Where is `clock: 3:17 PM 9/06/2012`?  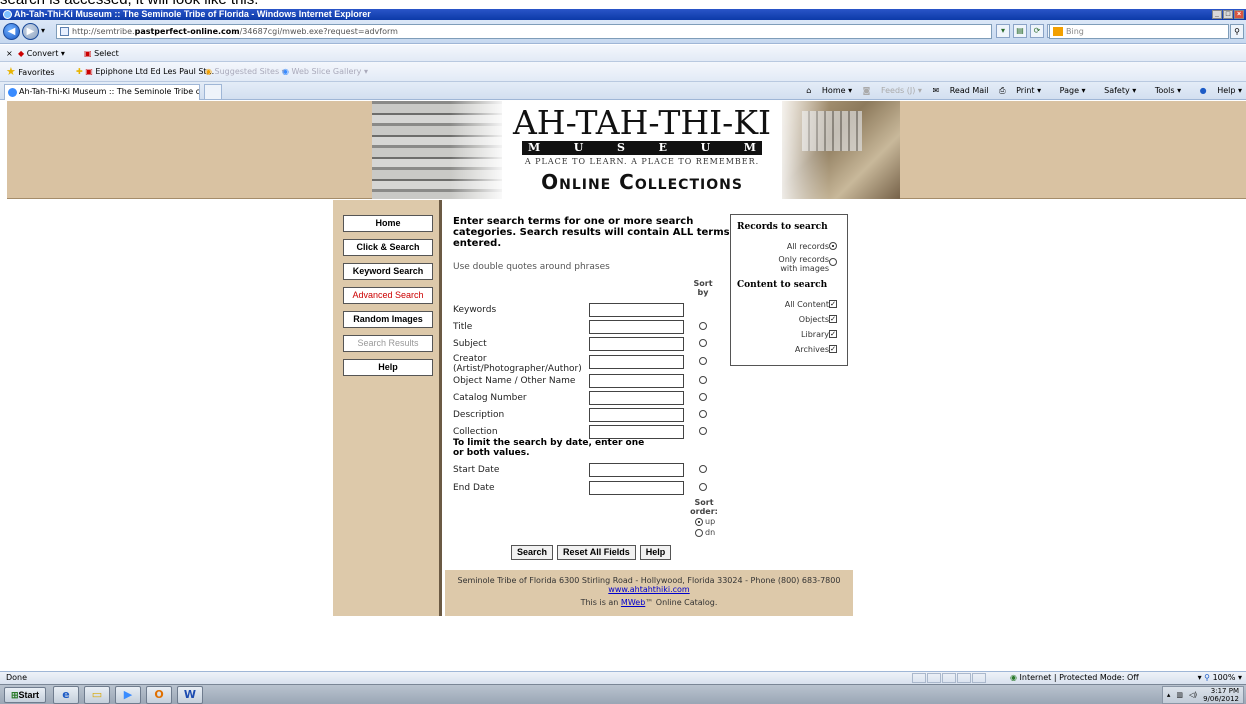 clock: 3:17 PM 9/06/2012 is located at coordinates (1221, 695).